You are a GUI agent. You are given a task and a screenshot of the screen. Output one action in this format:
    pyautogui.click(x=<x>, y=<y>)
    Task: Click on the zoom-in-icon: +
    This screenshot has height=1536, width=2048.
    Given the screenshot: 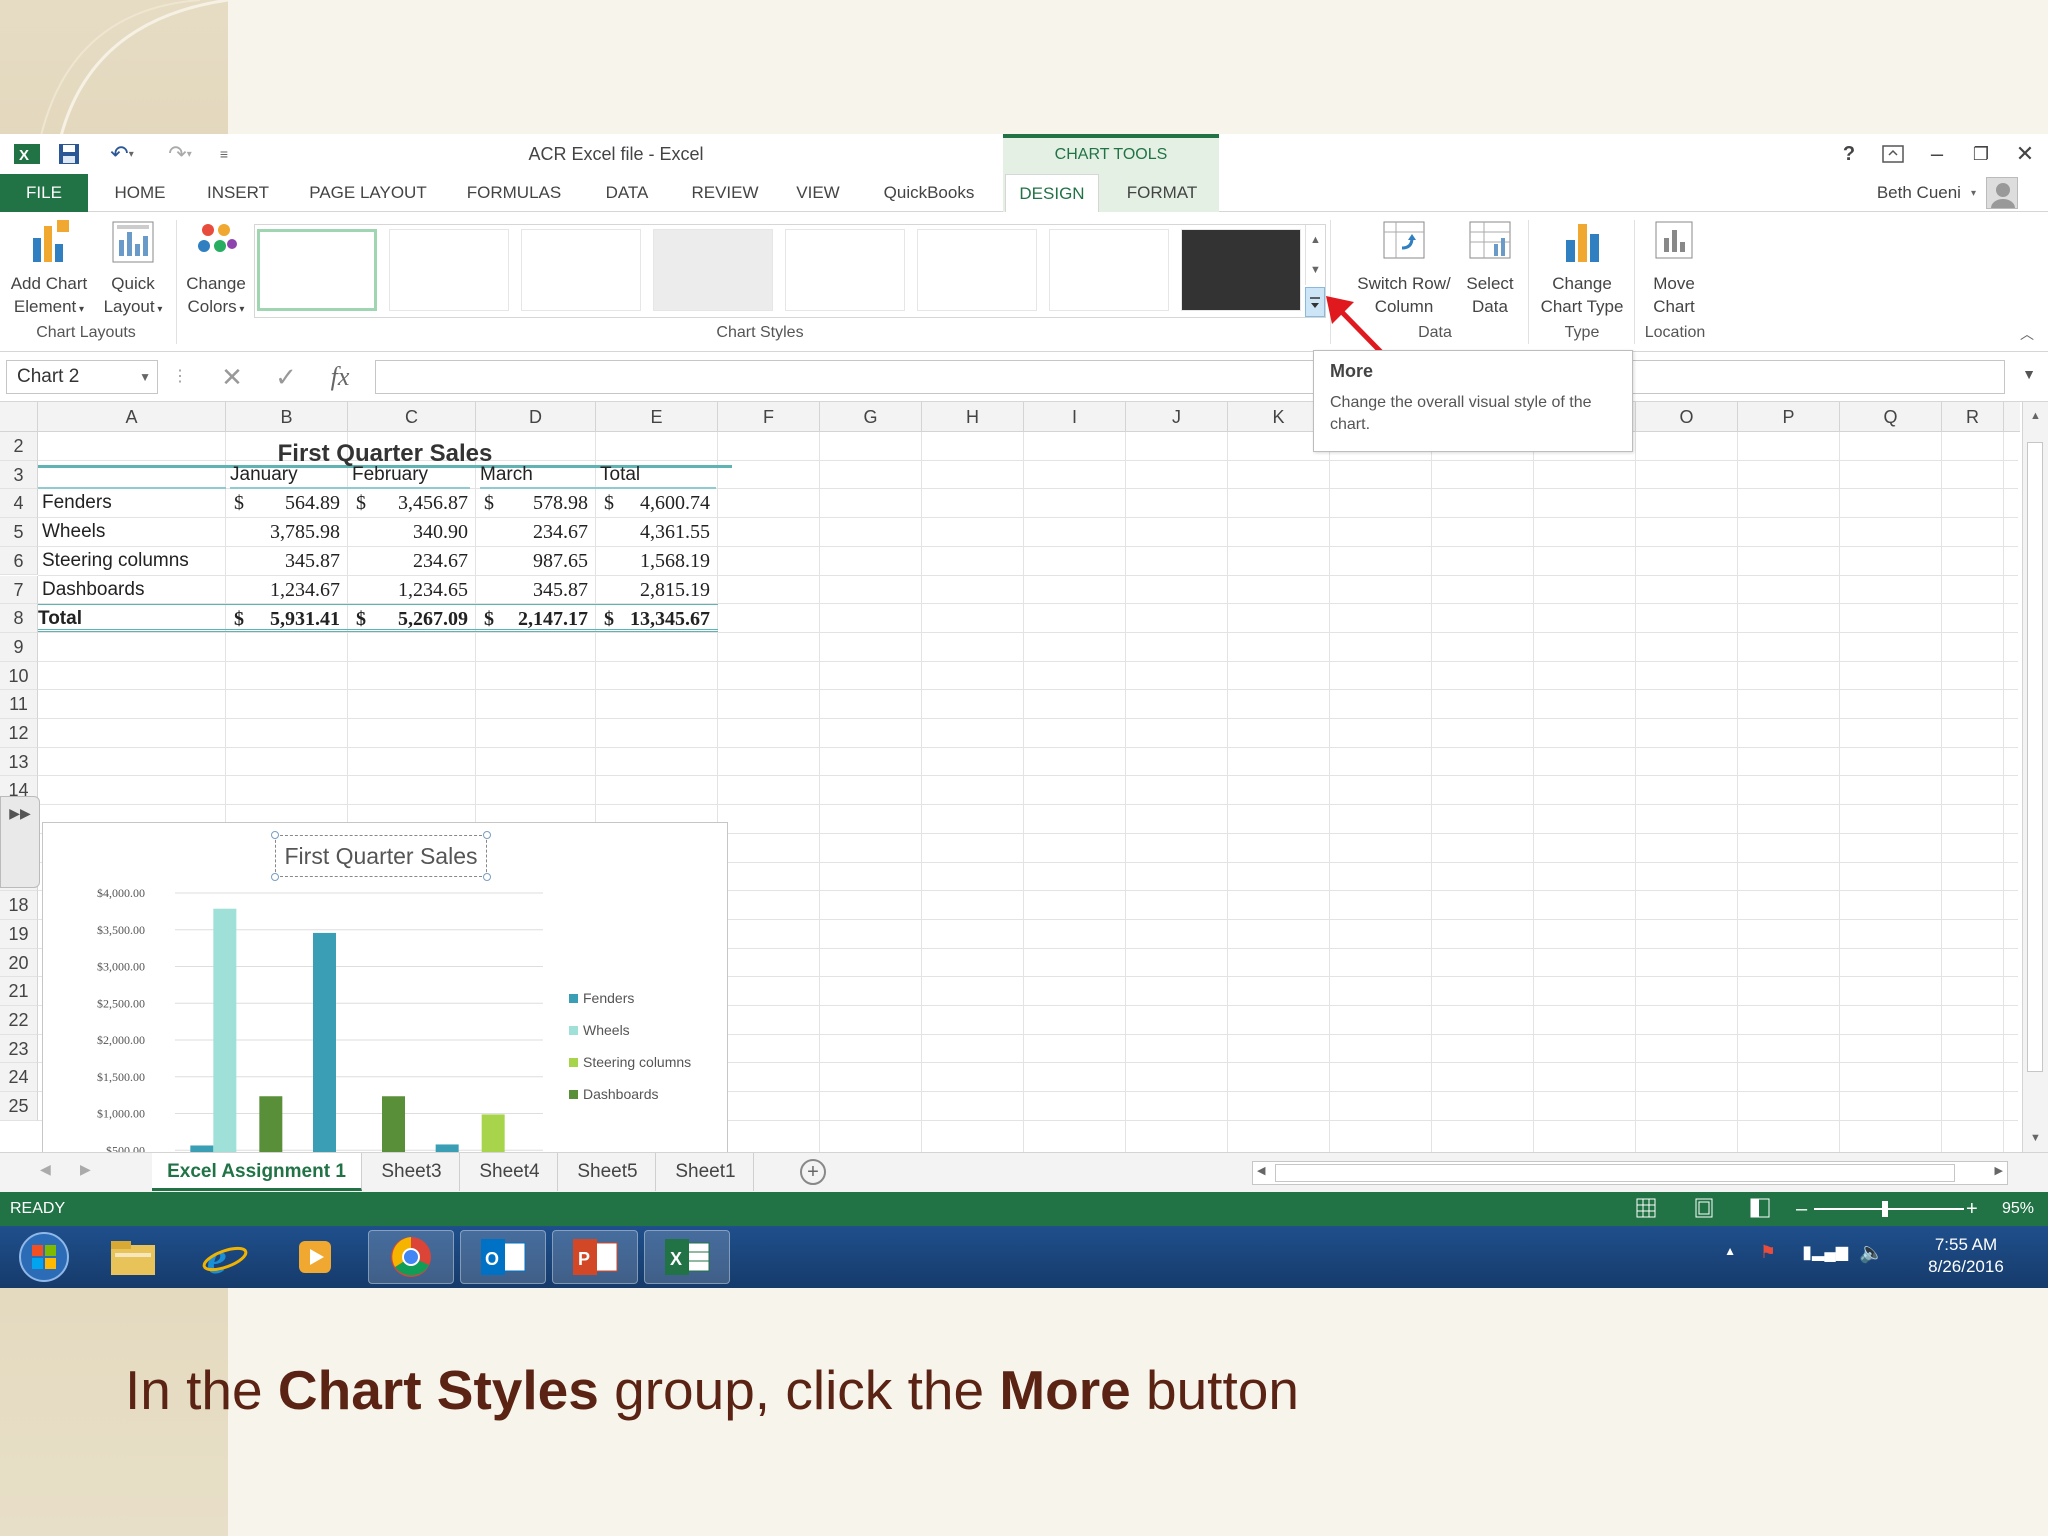 What is the action you would take?
    pyautogui.click(x=1972, y=1209)
    